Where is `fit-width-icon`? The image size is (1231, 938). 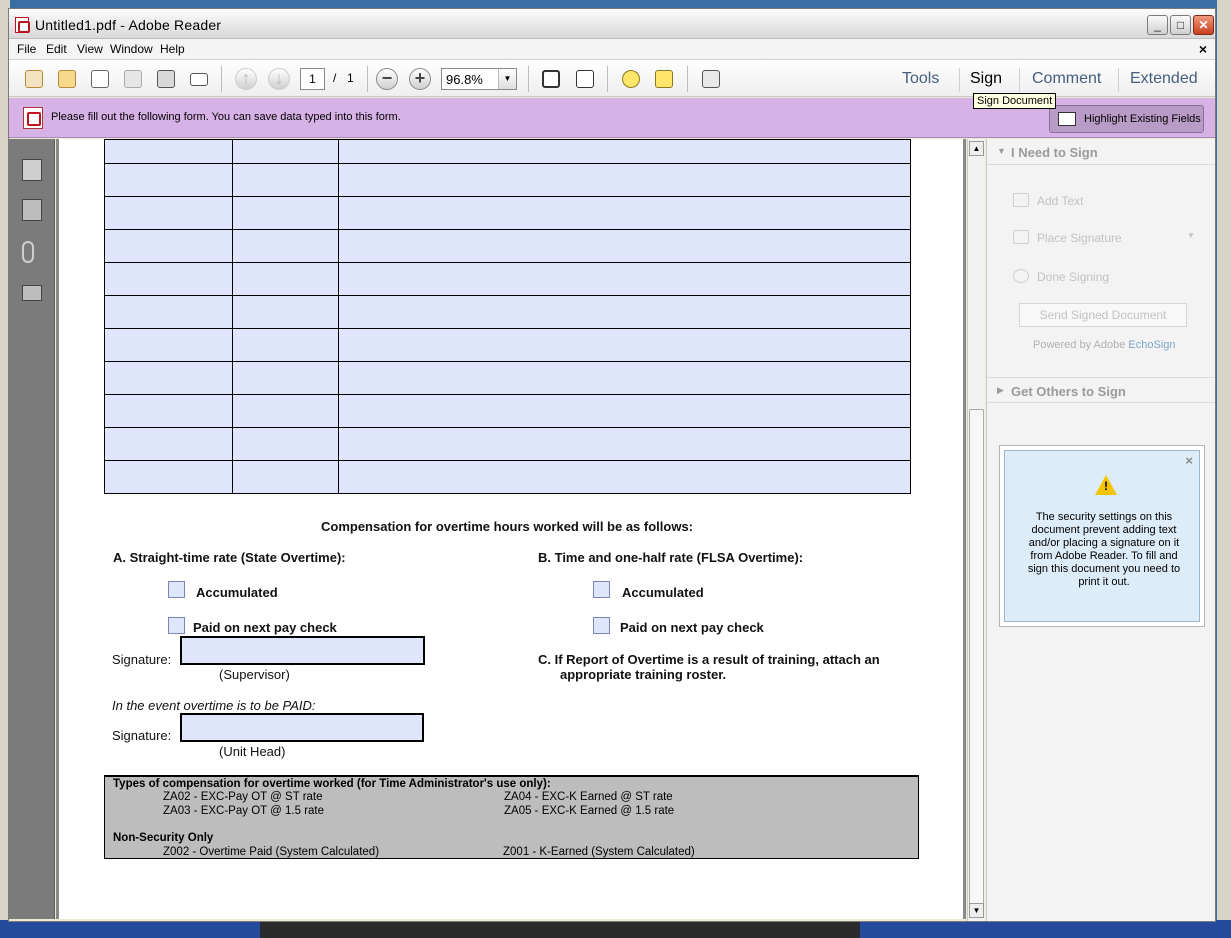
fit-width-icon is located at coordinates (585, 79).